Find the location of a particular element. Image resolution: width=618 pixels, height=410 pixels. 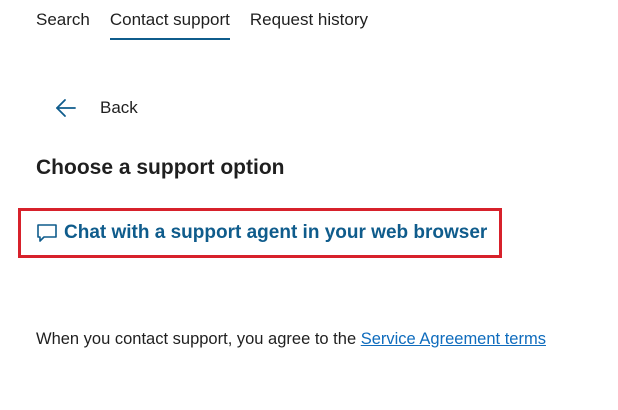

page-title: Choose a support option is located at coordinates (160, 167).